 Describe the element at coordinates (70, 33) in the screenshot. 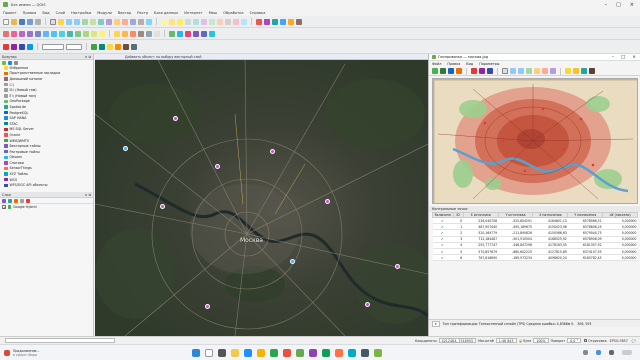

I see `cut-icon` at that location.